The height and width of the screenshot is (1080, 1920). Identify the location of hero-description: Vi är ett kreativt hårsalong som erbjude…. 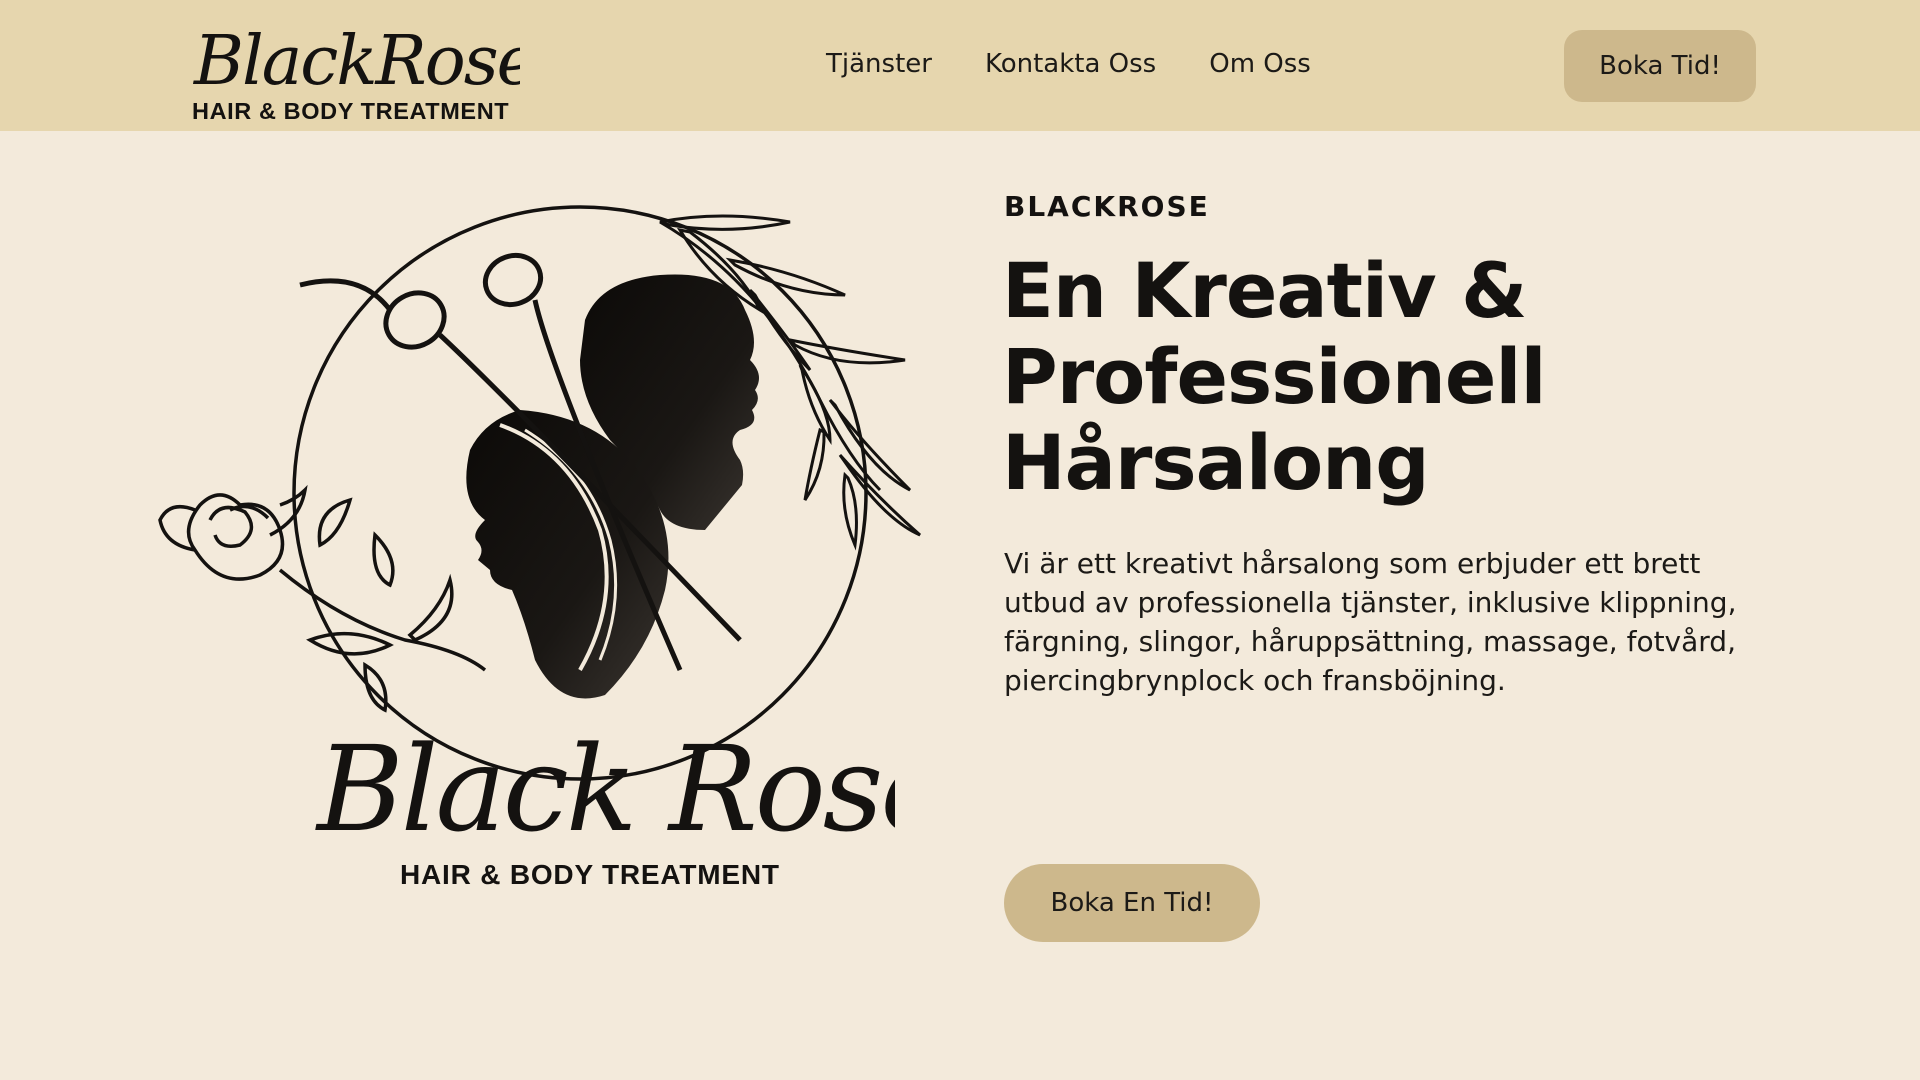
(1370, 622).